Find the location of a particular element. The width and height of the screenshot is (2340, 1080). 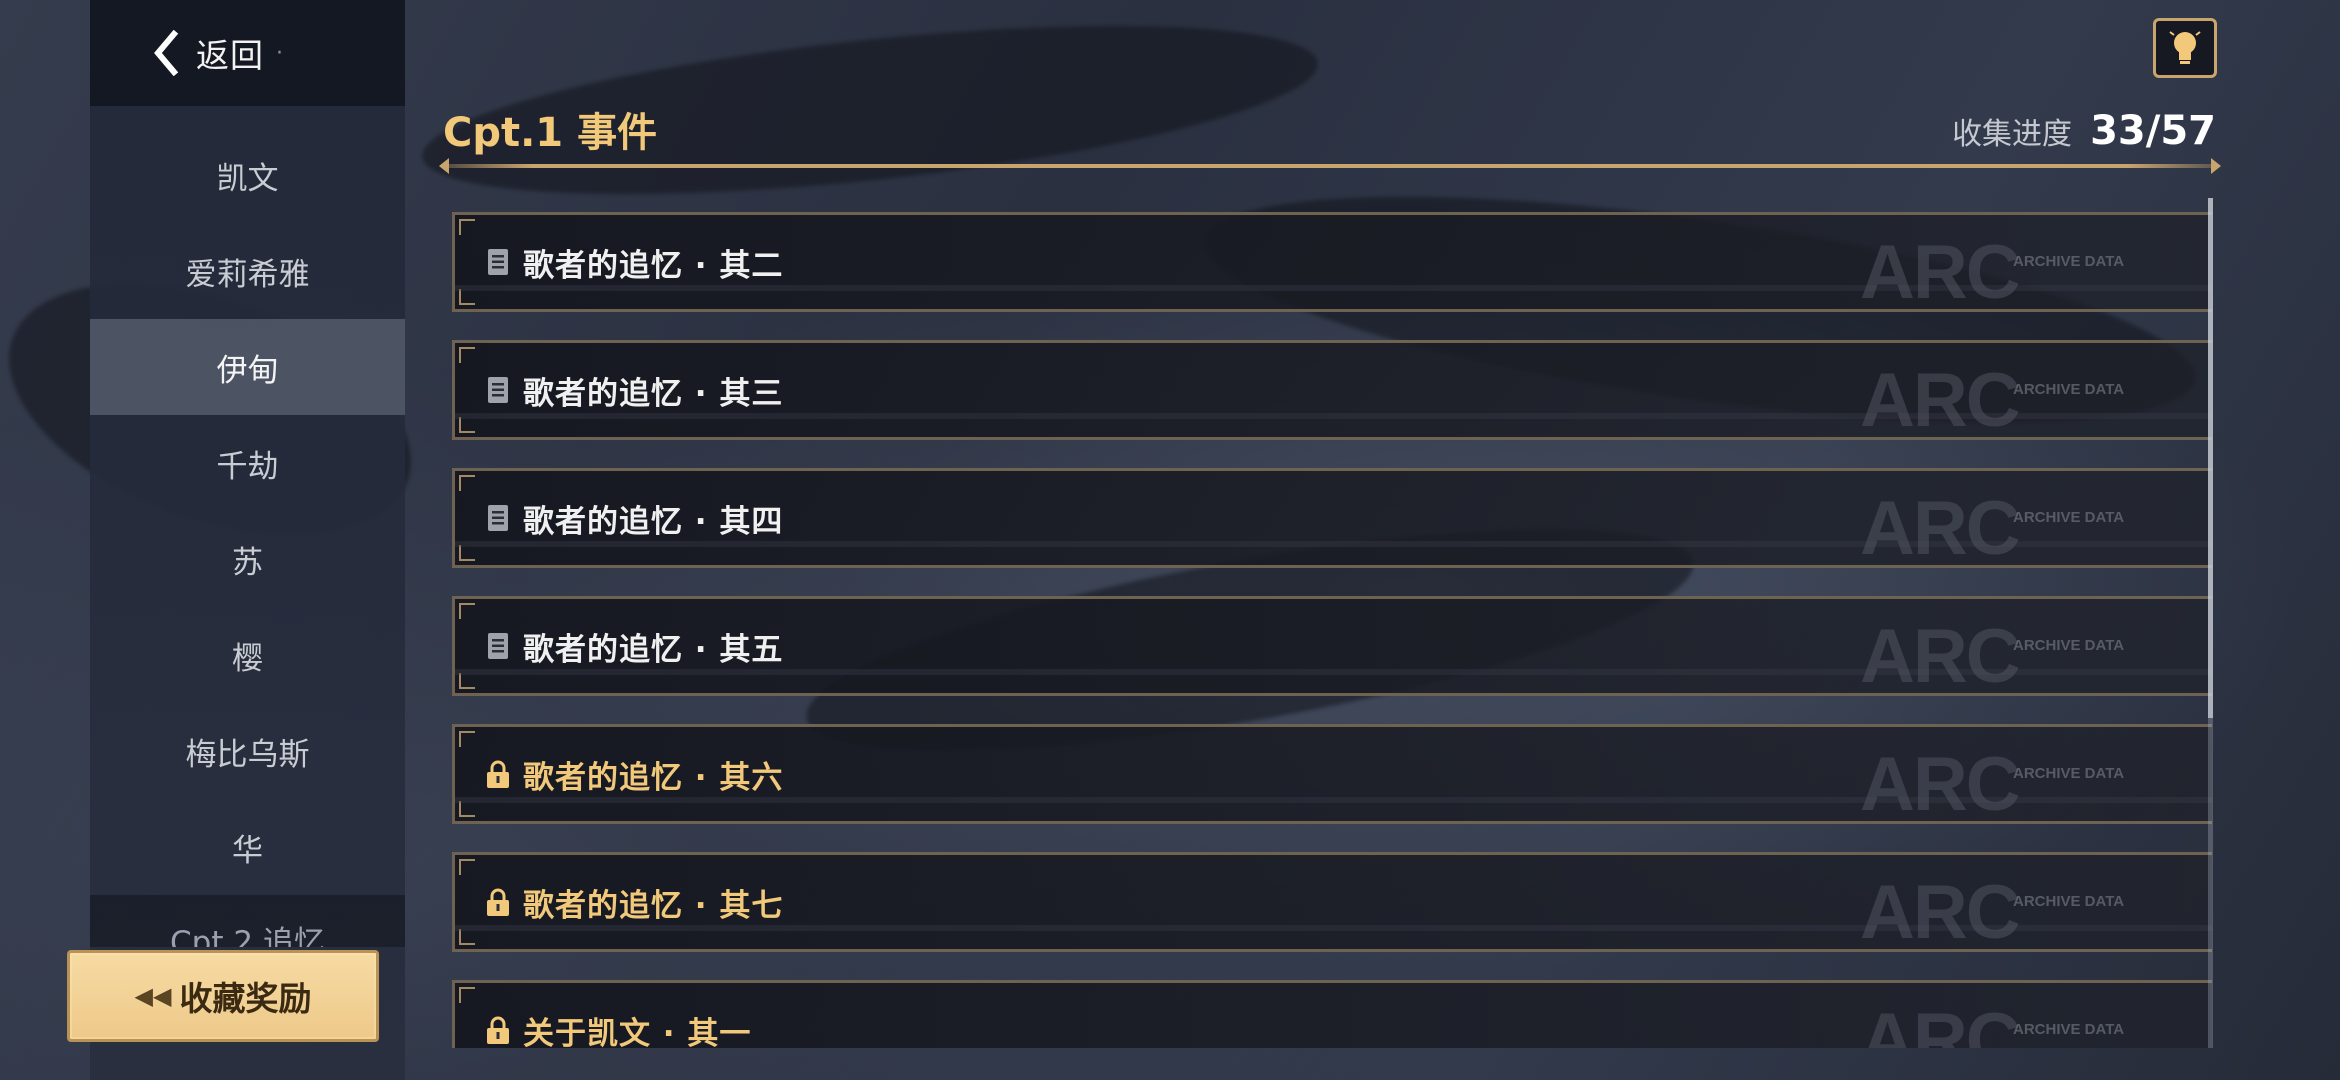

list-item: 歌者的追忆 · 其三 ARC ARCHIVE DATA is located at coordinates (1332, 391).